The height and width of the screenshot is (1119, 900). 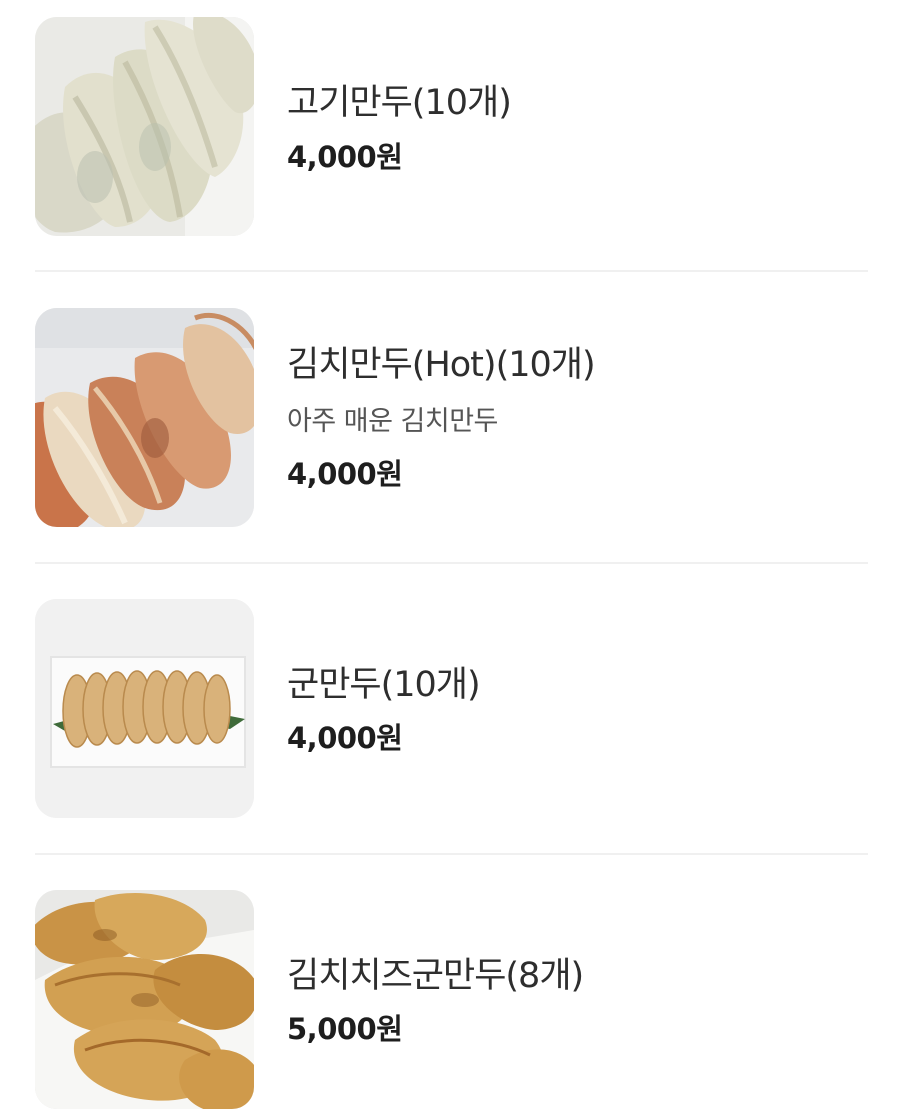 I want to click on menu-item-name: 군만두(10개), so click(x=384, y=685).